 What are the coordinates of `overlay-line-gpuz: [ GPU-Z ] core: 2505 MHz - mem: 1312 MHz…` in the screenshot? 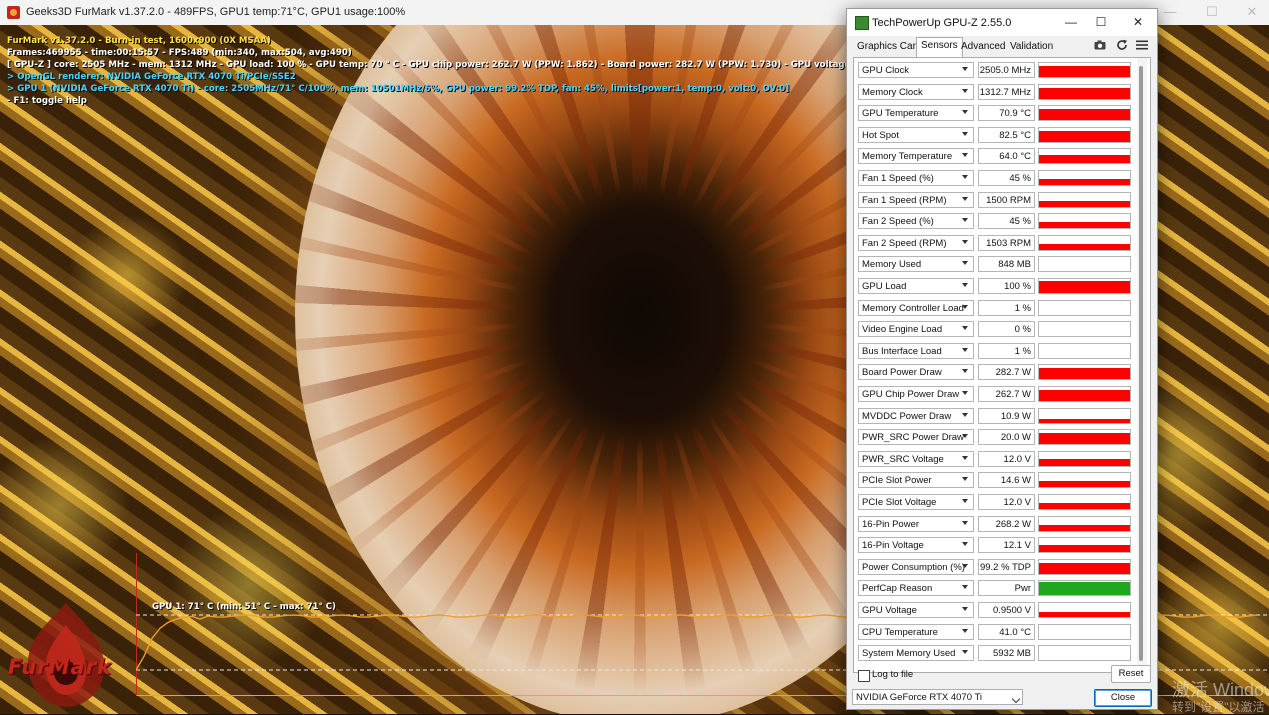 It's located at (450, 65).